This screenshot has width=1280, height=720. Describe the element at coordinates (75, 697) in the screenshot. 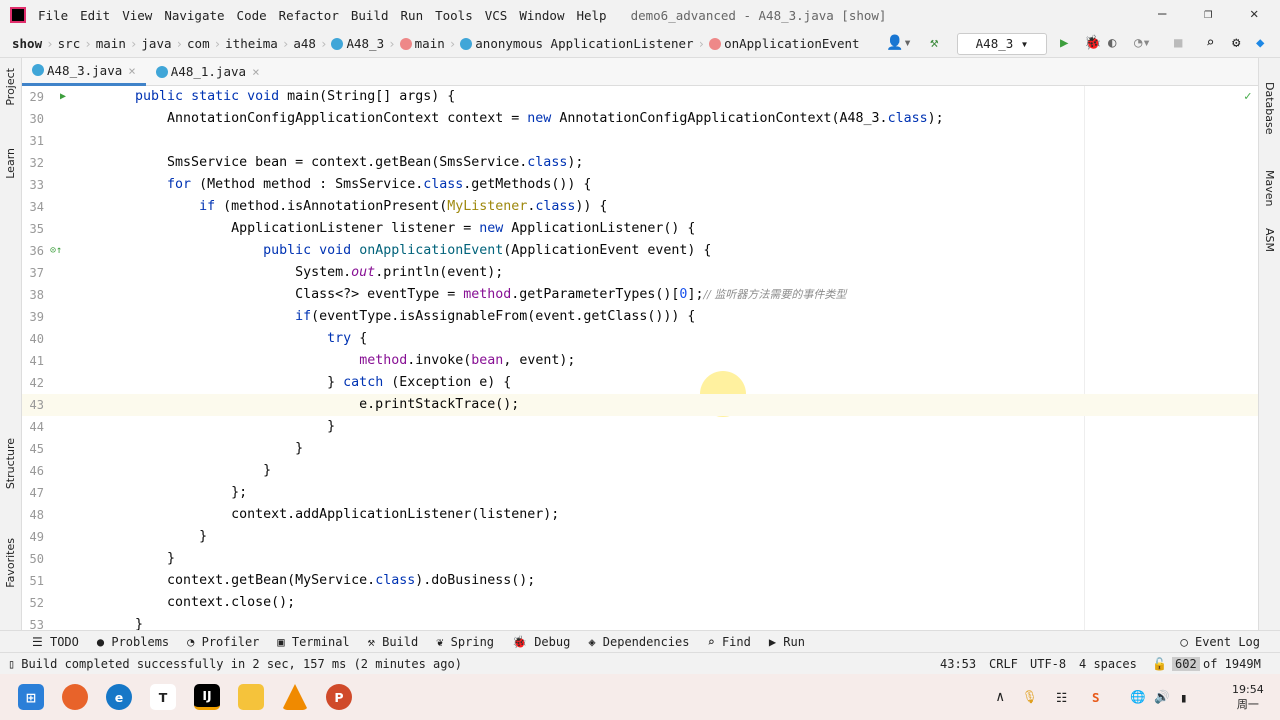

I see `firefox-icon` at that location.